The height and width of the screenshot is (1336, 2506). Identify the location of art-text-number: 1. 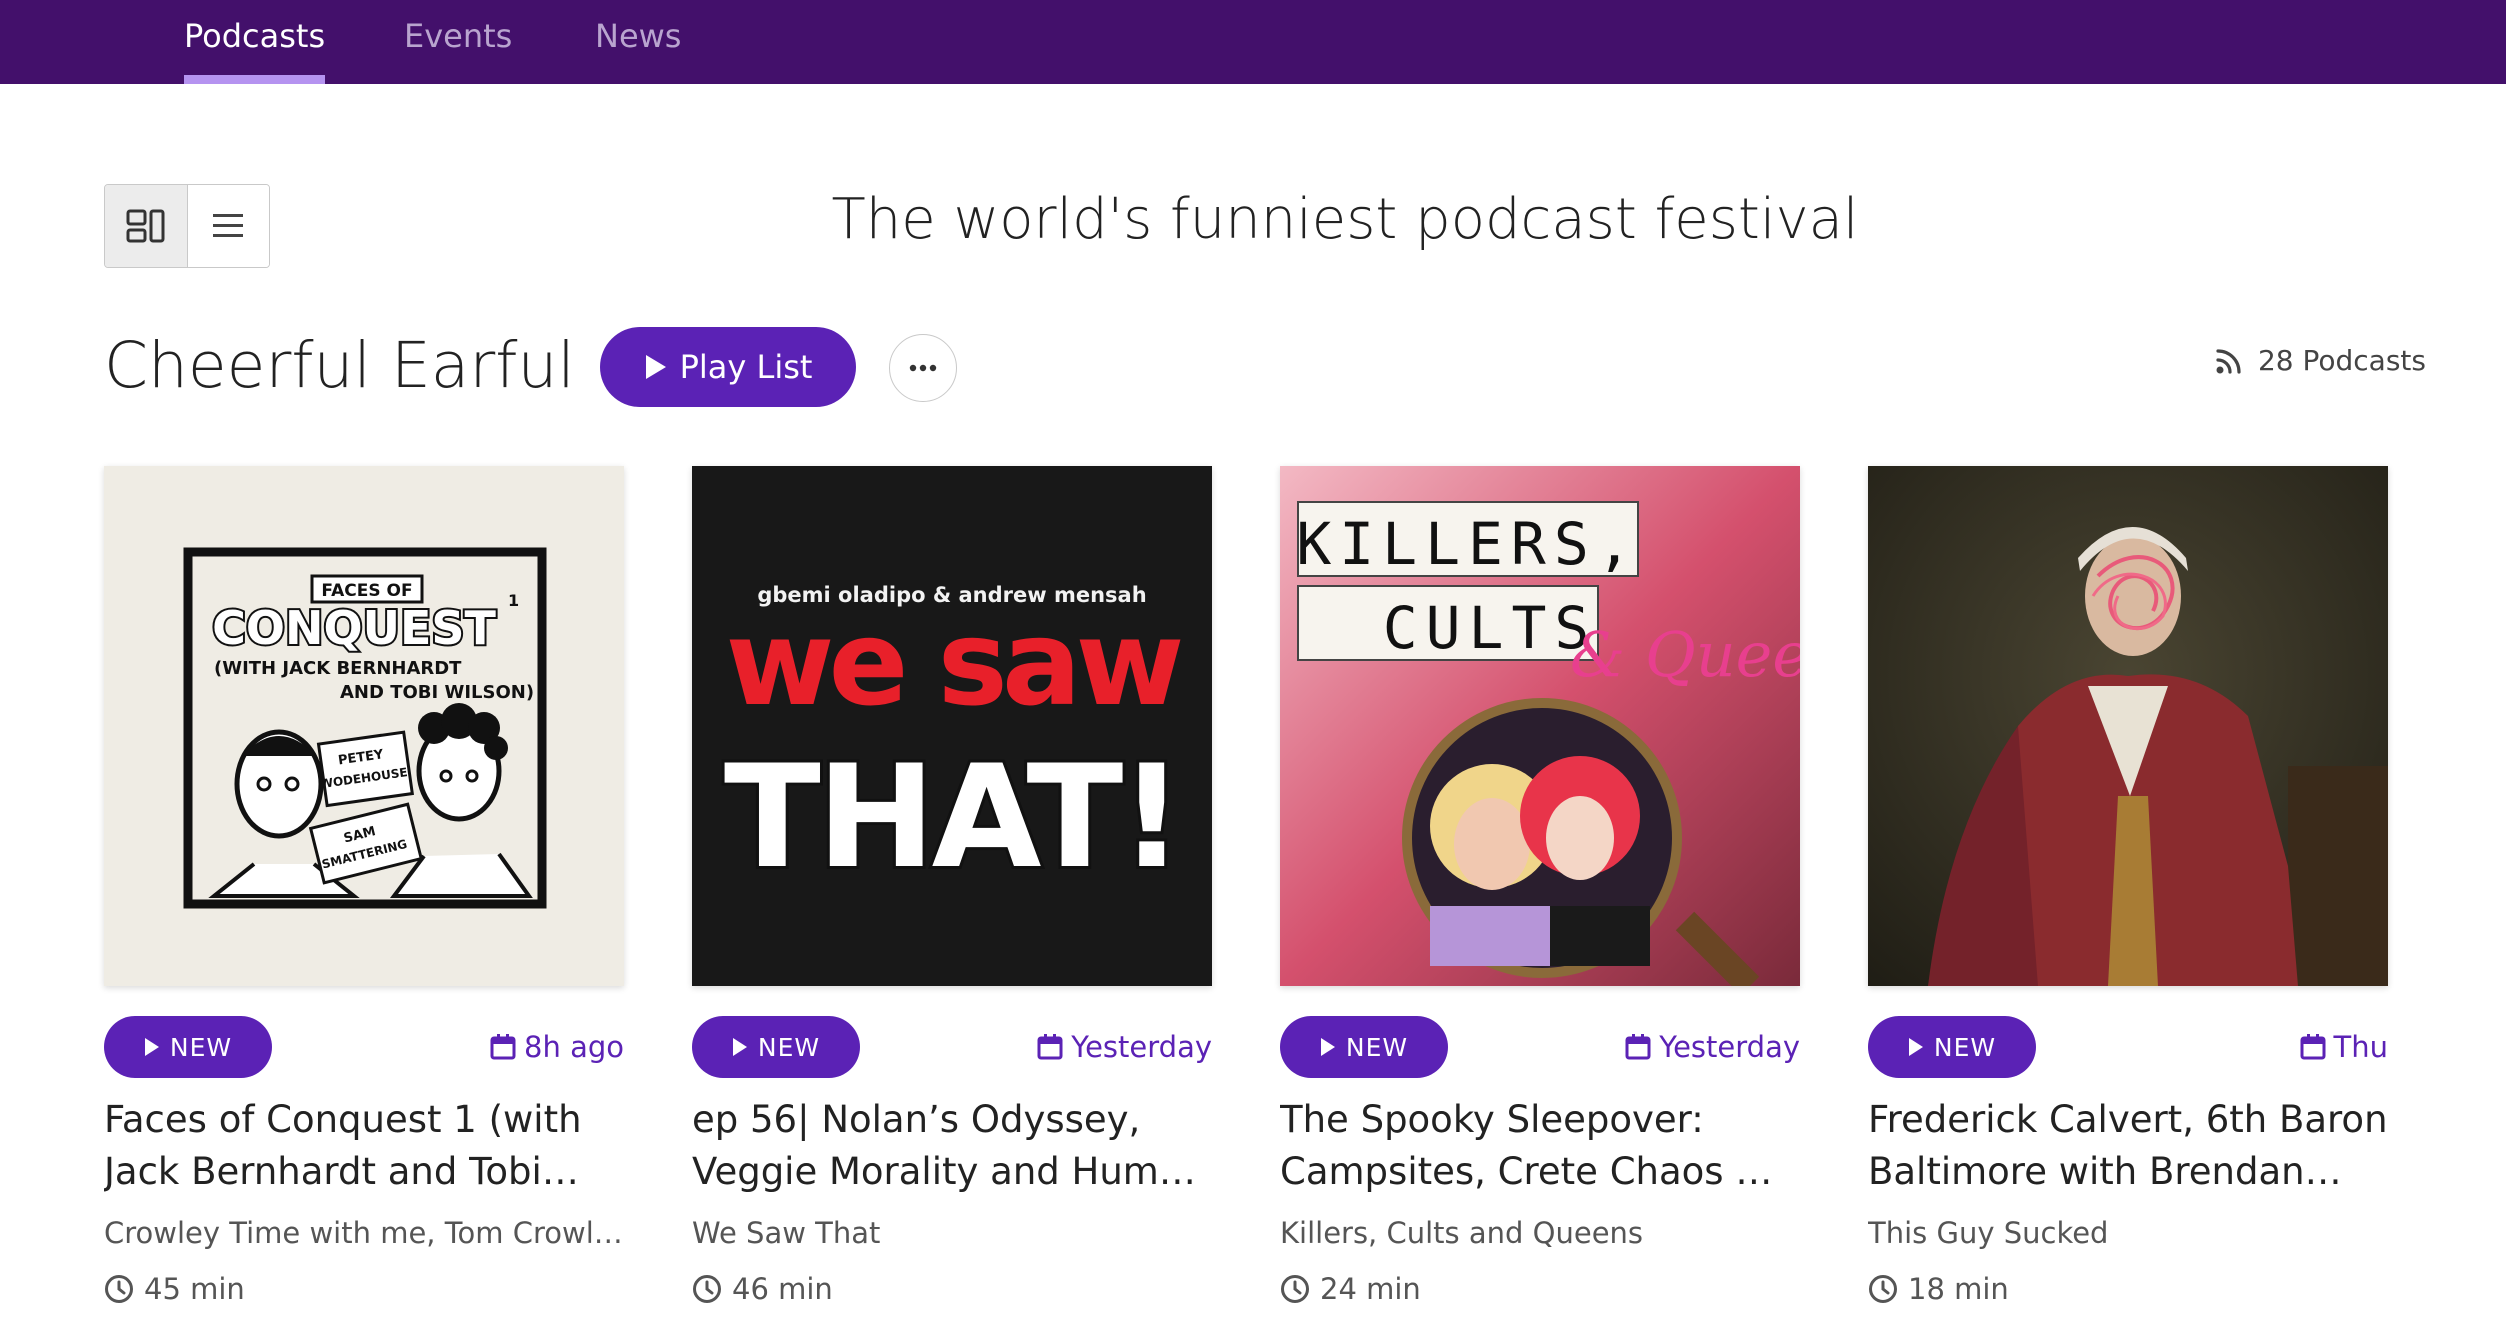
(513, 600).